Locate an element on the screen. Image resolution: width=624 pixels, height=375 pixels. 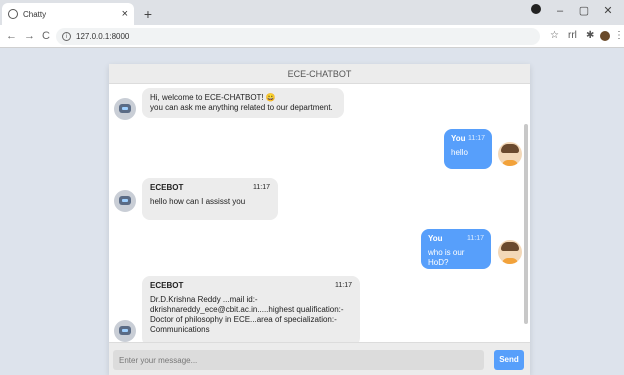
profile-avatar-icon is located at coordinates (605, 36).